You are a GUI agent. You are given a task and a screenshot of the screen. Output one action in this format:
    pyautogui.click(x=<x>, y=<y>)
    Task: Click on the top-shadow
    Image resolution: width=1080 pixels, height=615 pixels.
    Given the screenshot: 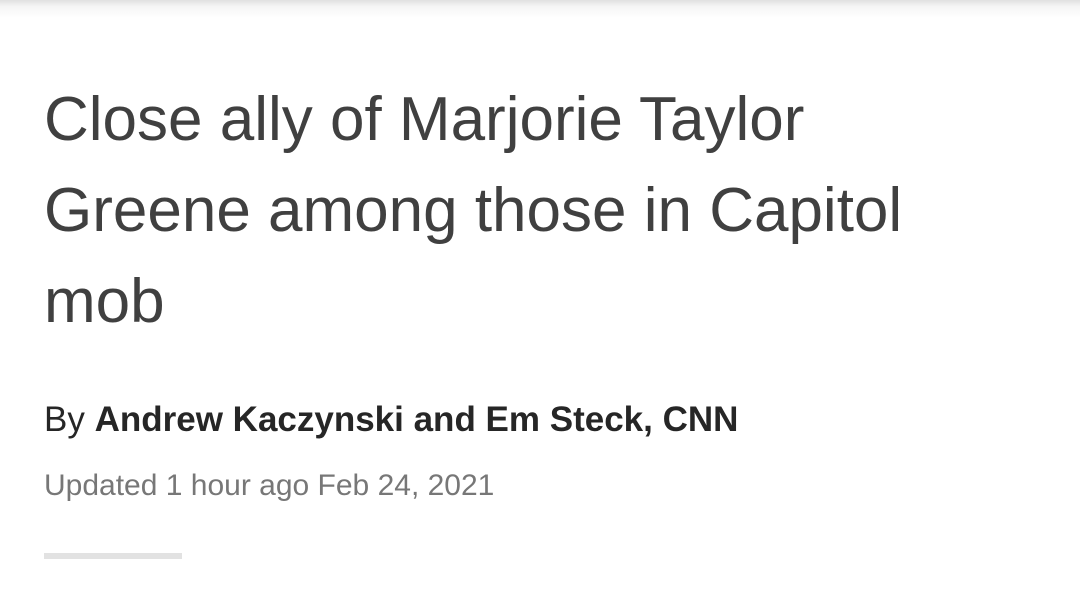 What is the action you would take?
    pyautogui.click(x=540, y=9)
    